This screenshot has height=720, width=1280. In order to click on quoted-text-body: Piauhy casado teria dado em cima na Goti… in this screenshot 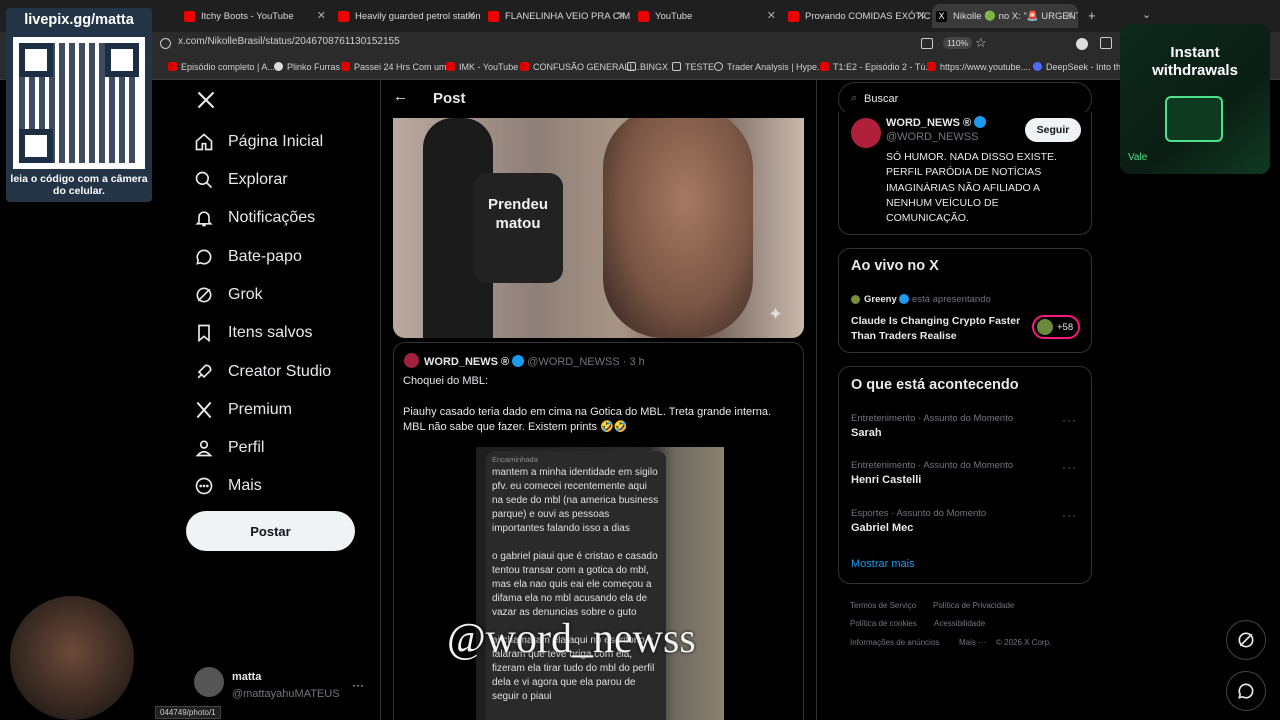, I will do `click(587, 419)`.